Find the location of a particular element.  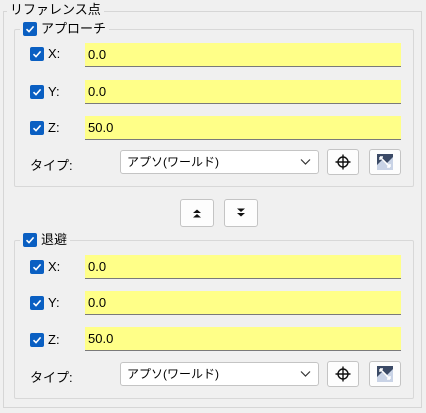

approach-z-field: 50.0 is located at coordinates (243, 128).